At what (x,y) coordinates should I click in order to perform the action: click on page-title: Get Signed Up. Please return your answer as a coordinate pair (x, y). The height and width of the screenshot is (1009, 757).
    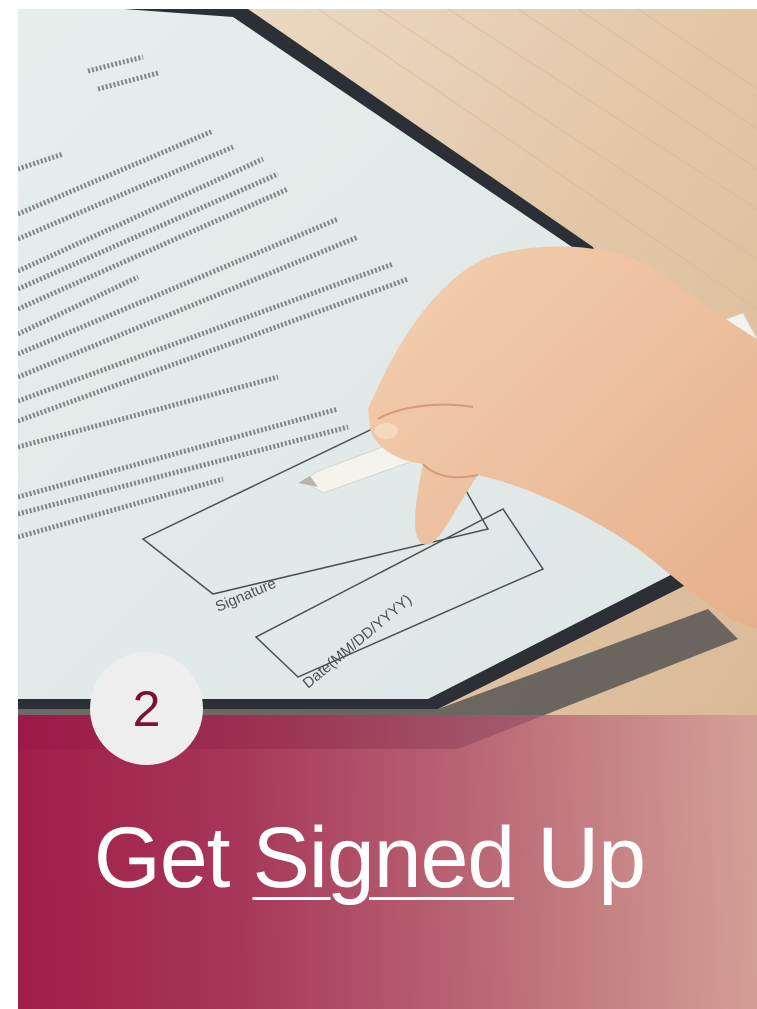
    Looking at the image, I should click on (369, 858).